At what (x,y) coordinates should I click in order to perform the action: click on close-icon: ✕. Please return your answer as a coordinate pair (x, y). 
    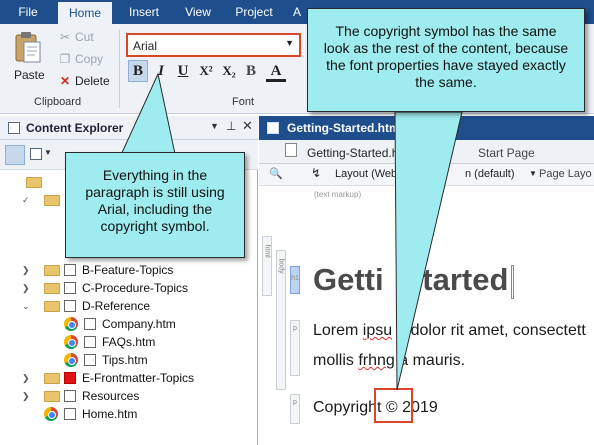
    Looking at the image, I should click on (247, 126).